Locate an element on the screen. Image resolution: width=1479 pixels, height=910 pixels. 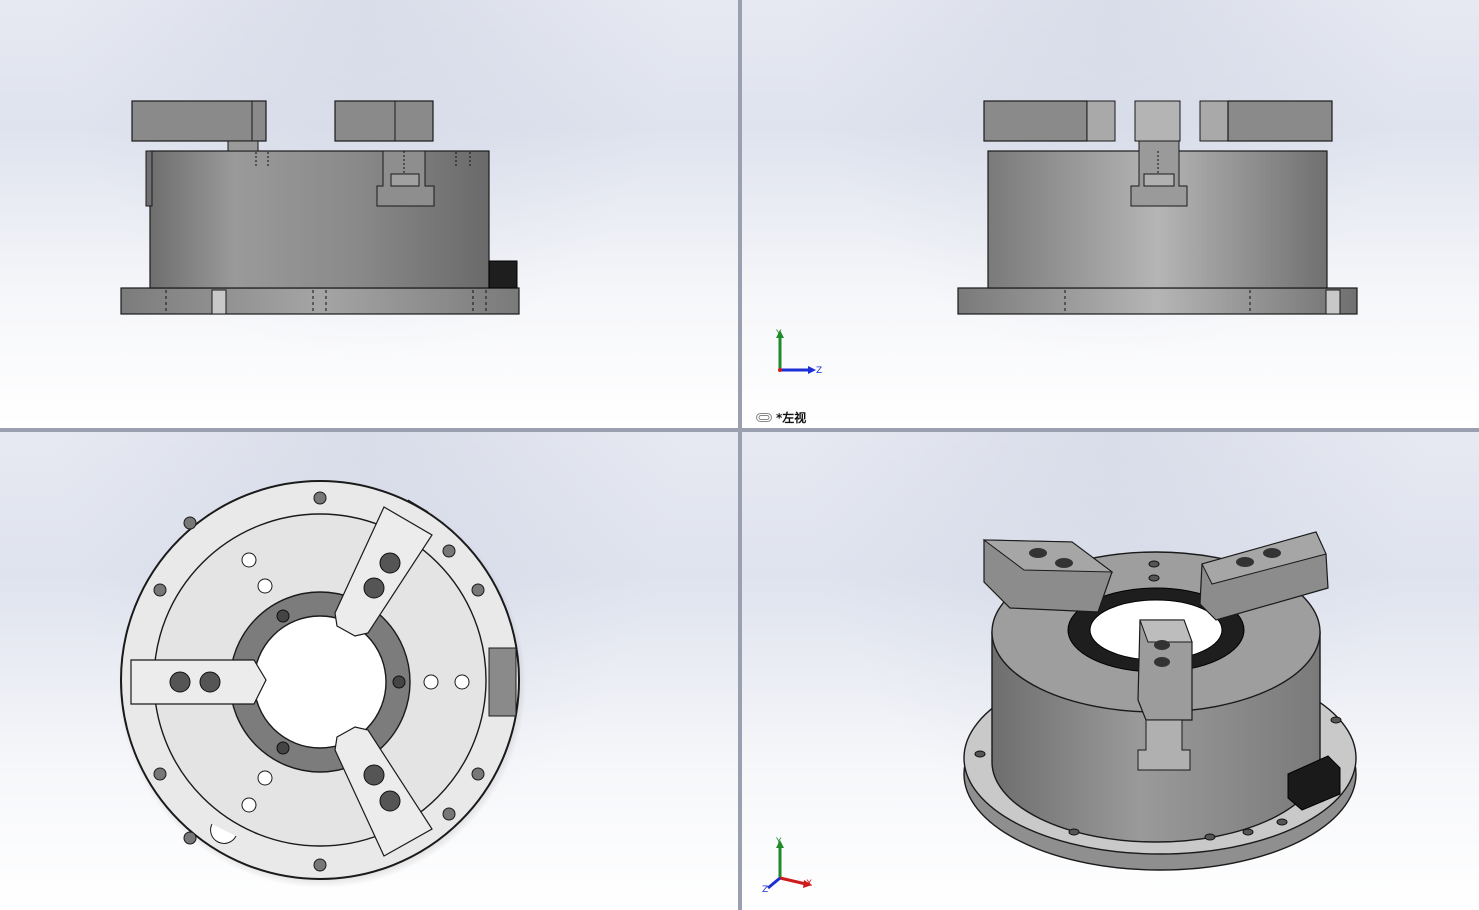
view-name-label: *左视 is located at coordinates (781, 417).